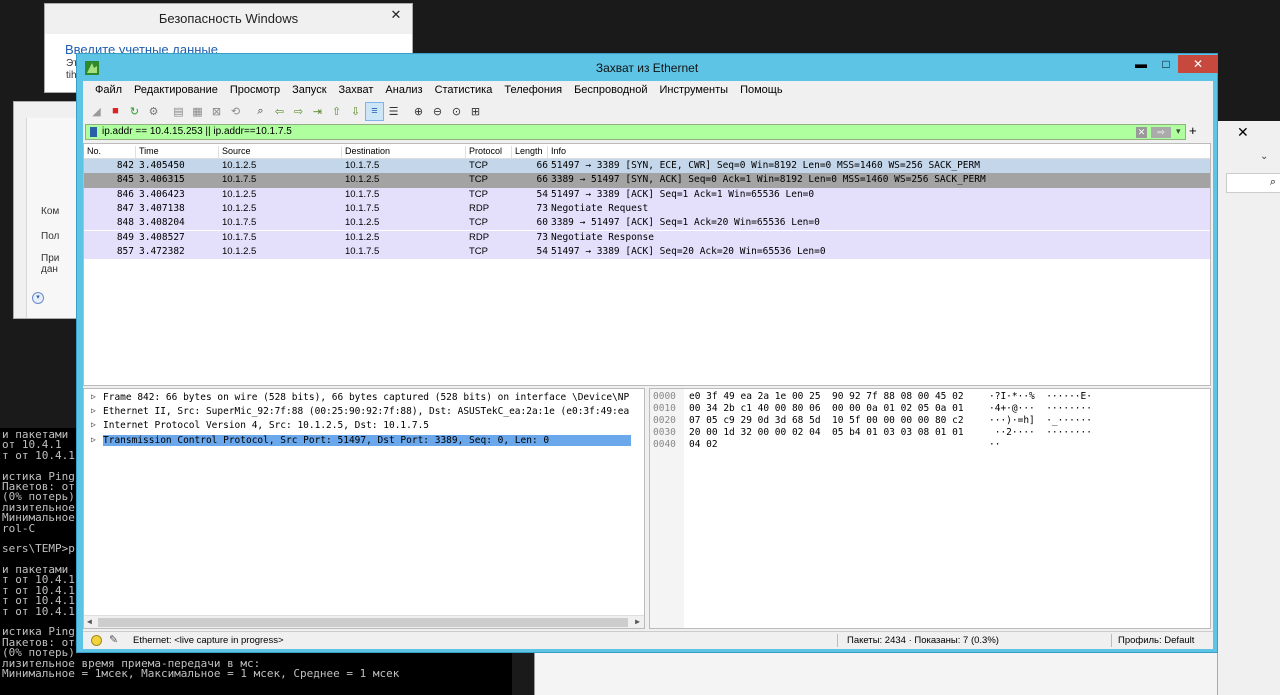  I want to click on minimize-button: ▬, so click(1141, 64).